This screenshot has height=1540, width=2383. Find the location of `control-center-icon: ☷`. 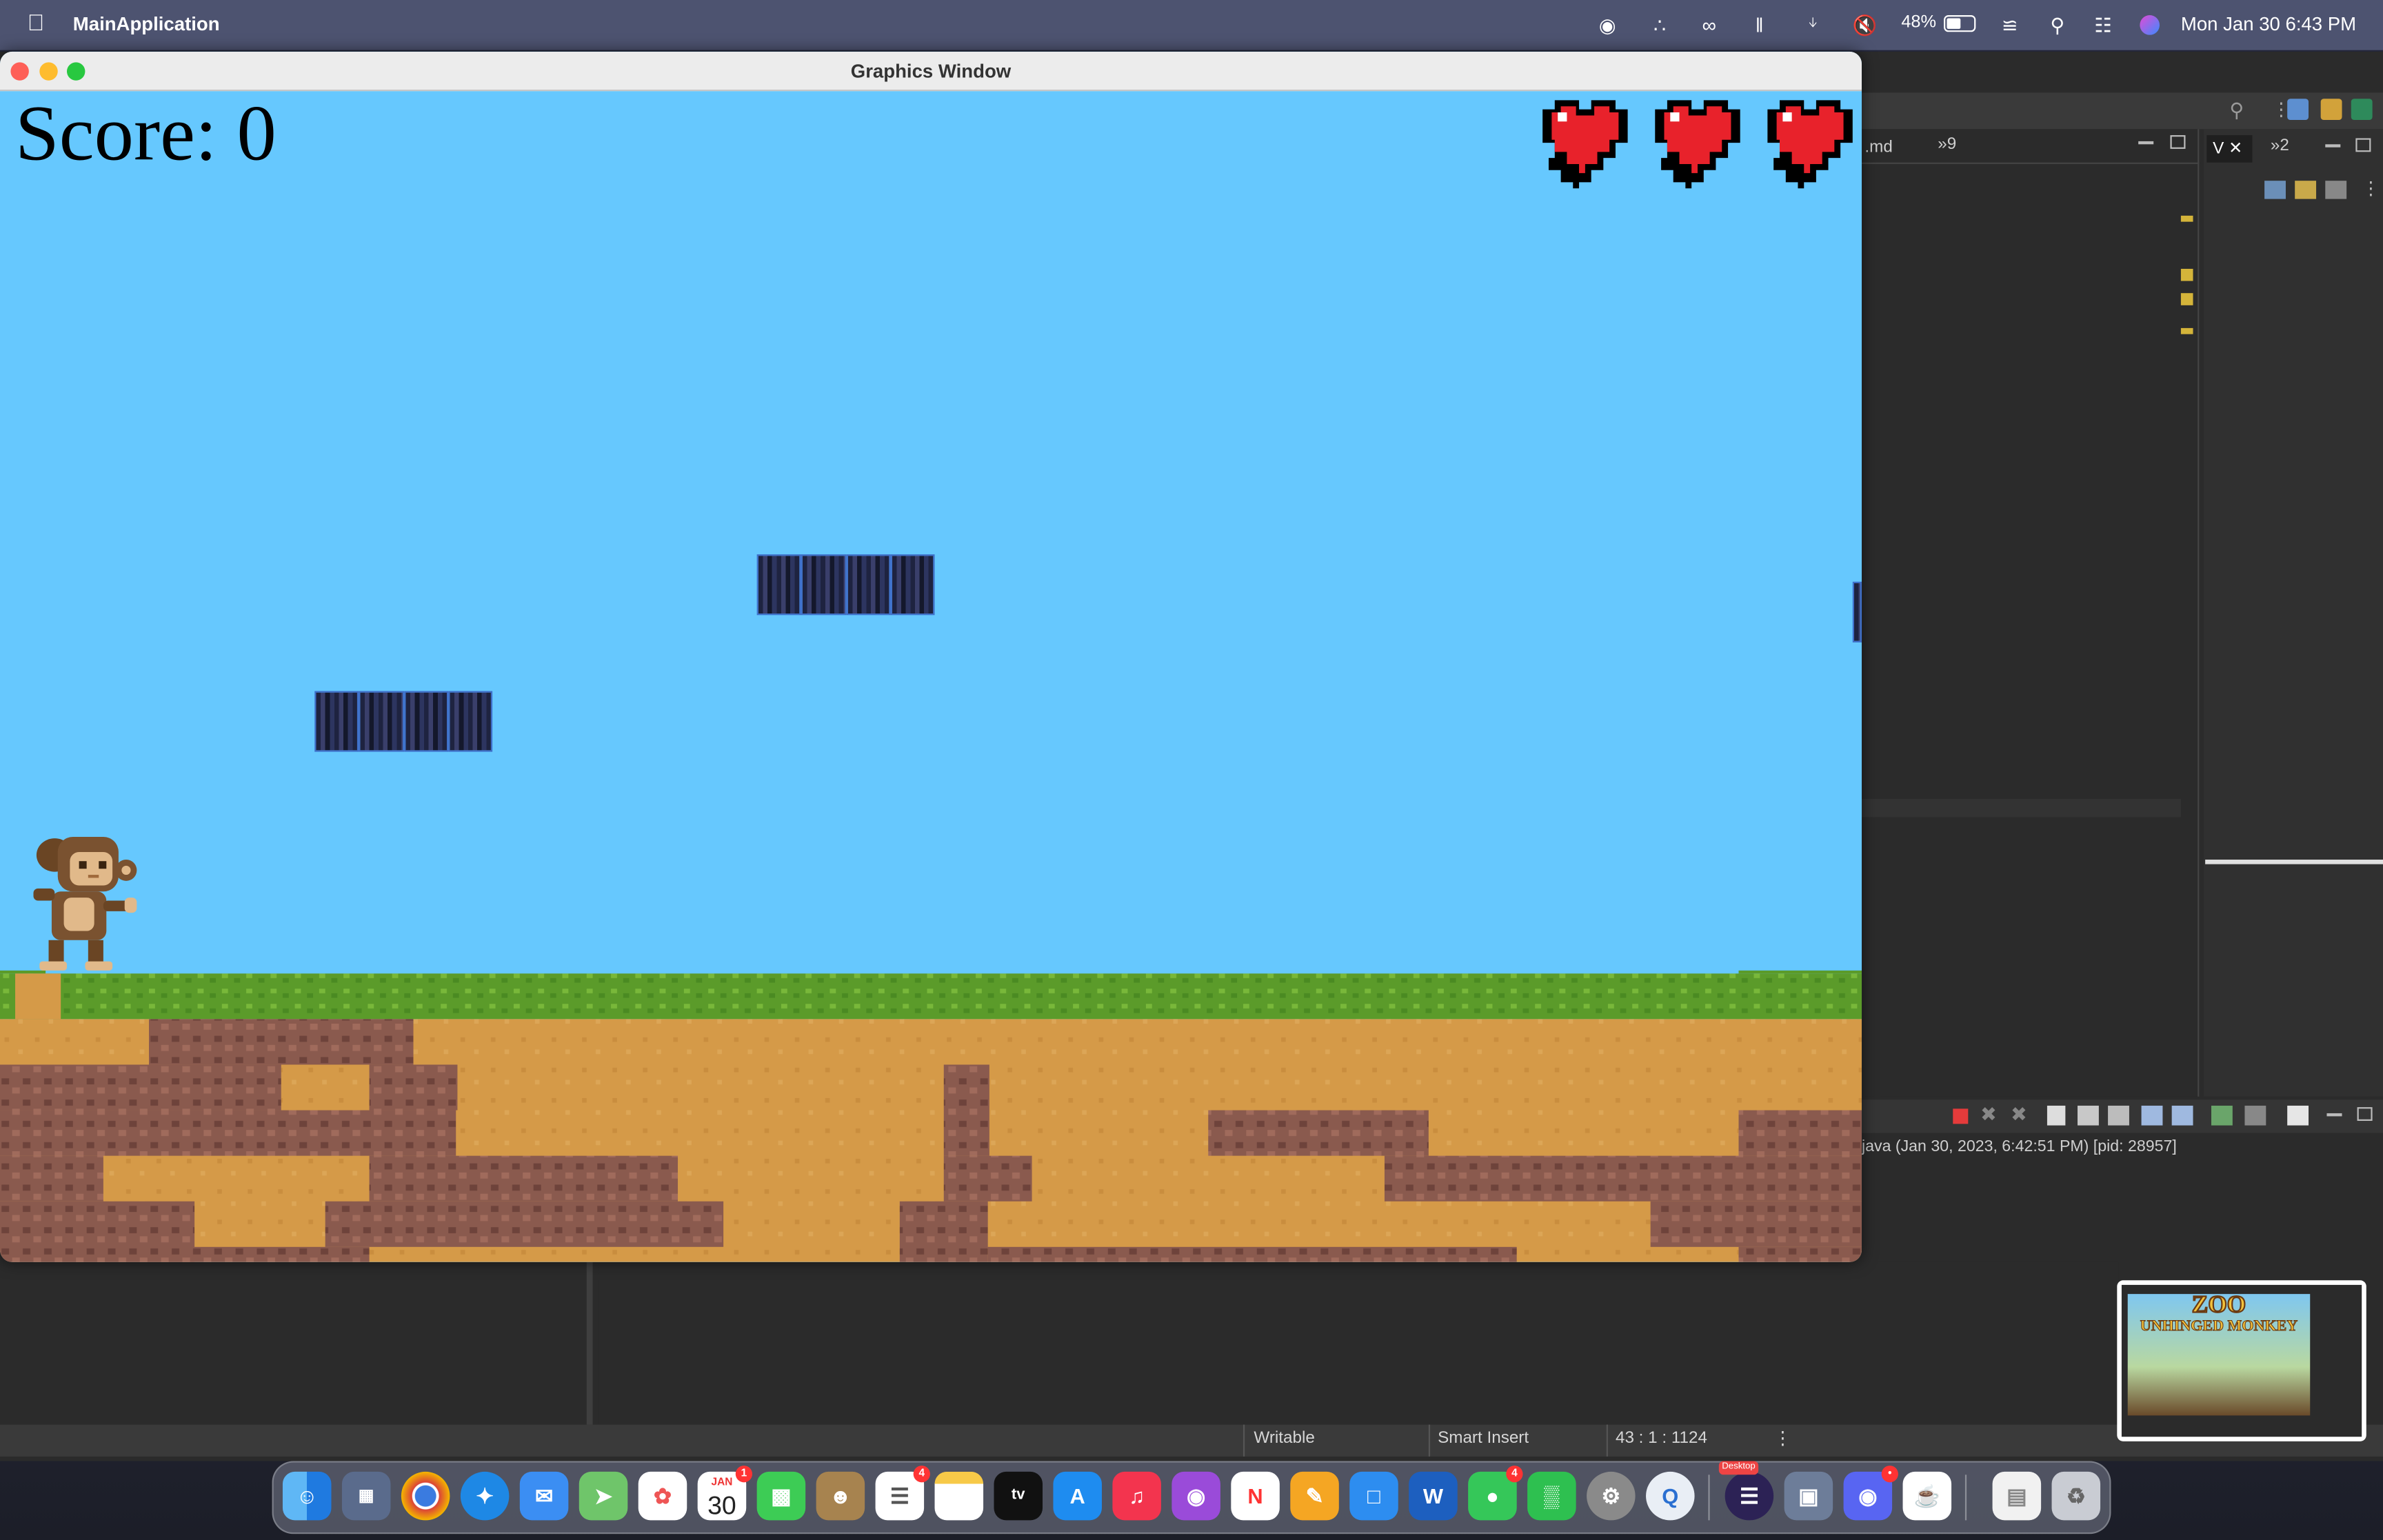

control-center-icon: ☷ is located at coordinates (2103, 25).